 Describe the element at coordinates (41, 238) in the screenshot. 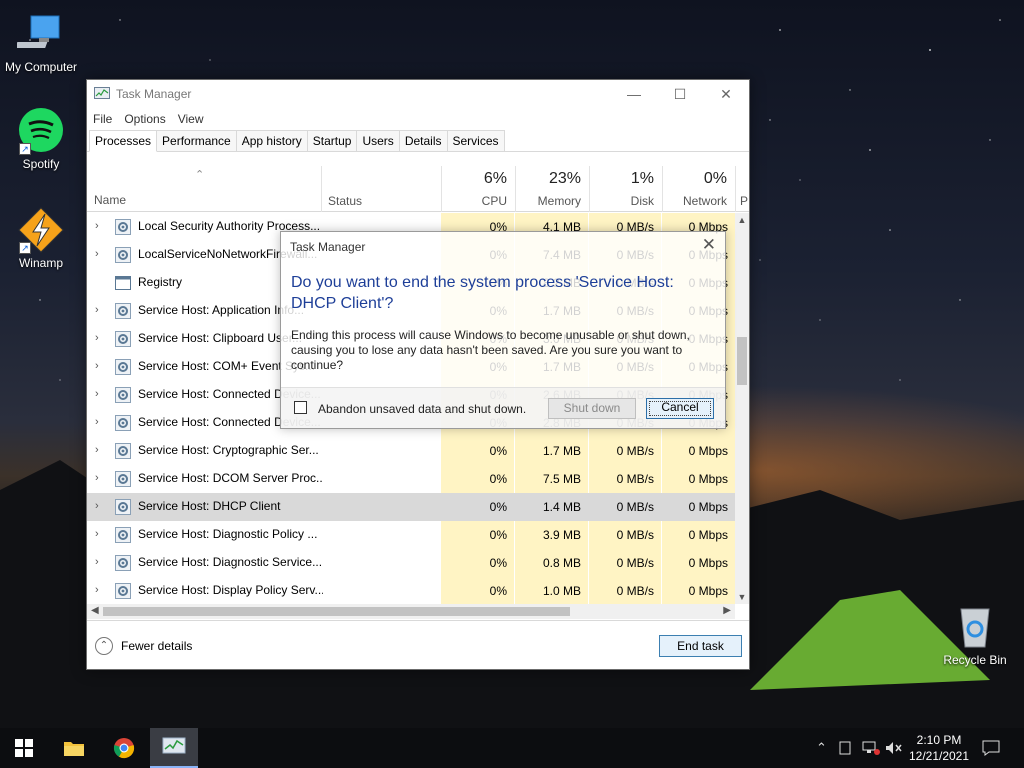

I see `desktop-icon-winamp: ↗ Winamp` at that location.